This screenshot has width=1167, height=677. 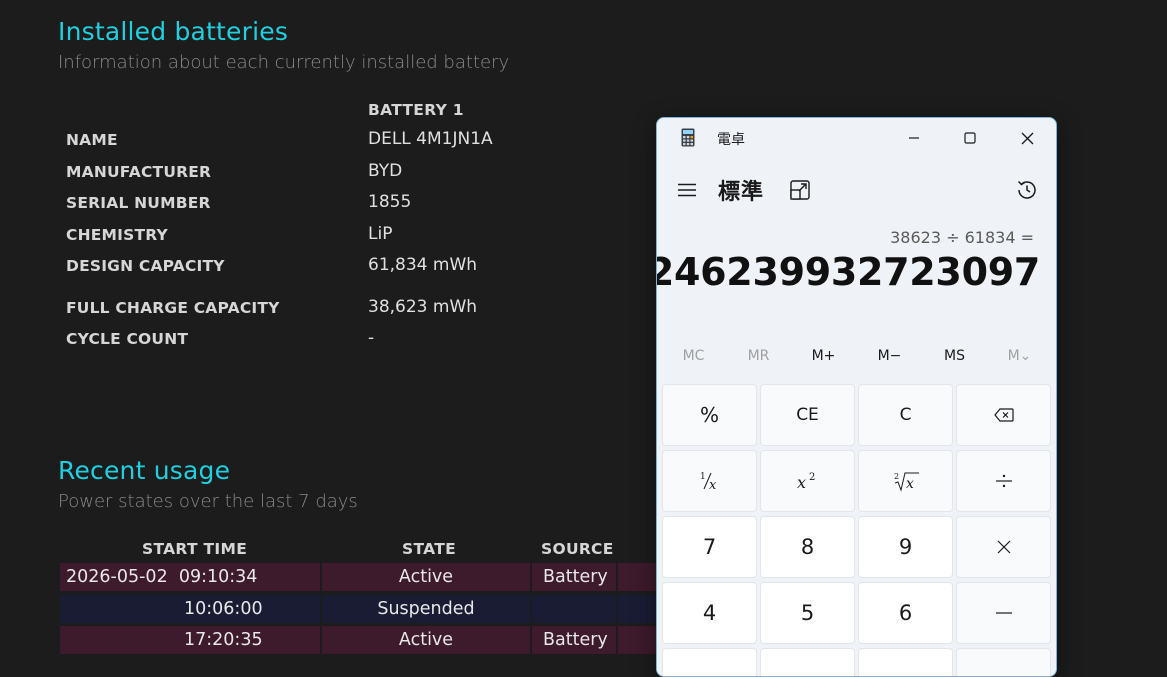 What do you see at coordinates (190, 640) in the screenshot?
I see `start-time-cell: 17:20:35` at bounding box center [190, 640].